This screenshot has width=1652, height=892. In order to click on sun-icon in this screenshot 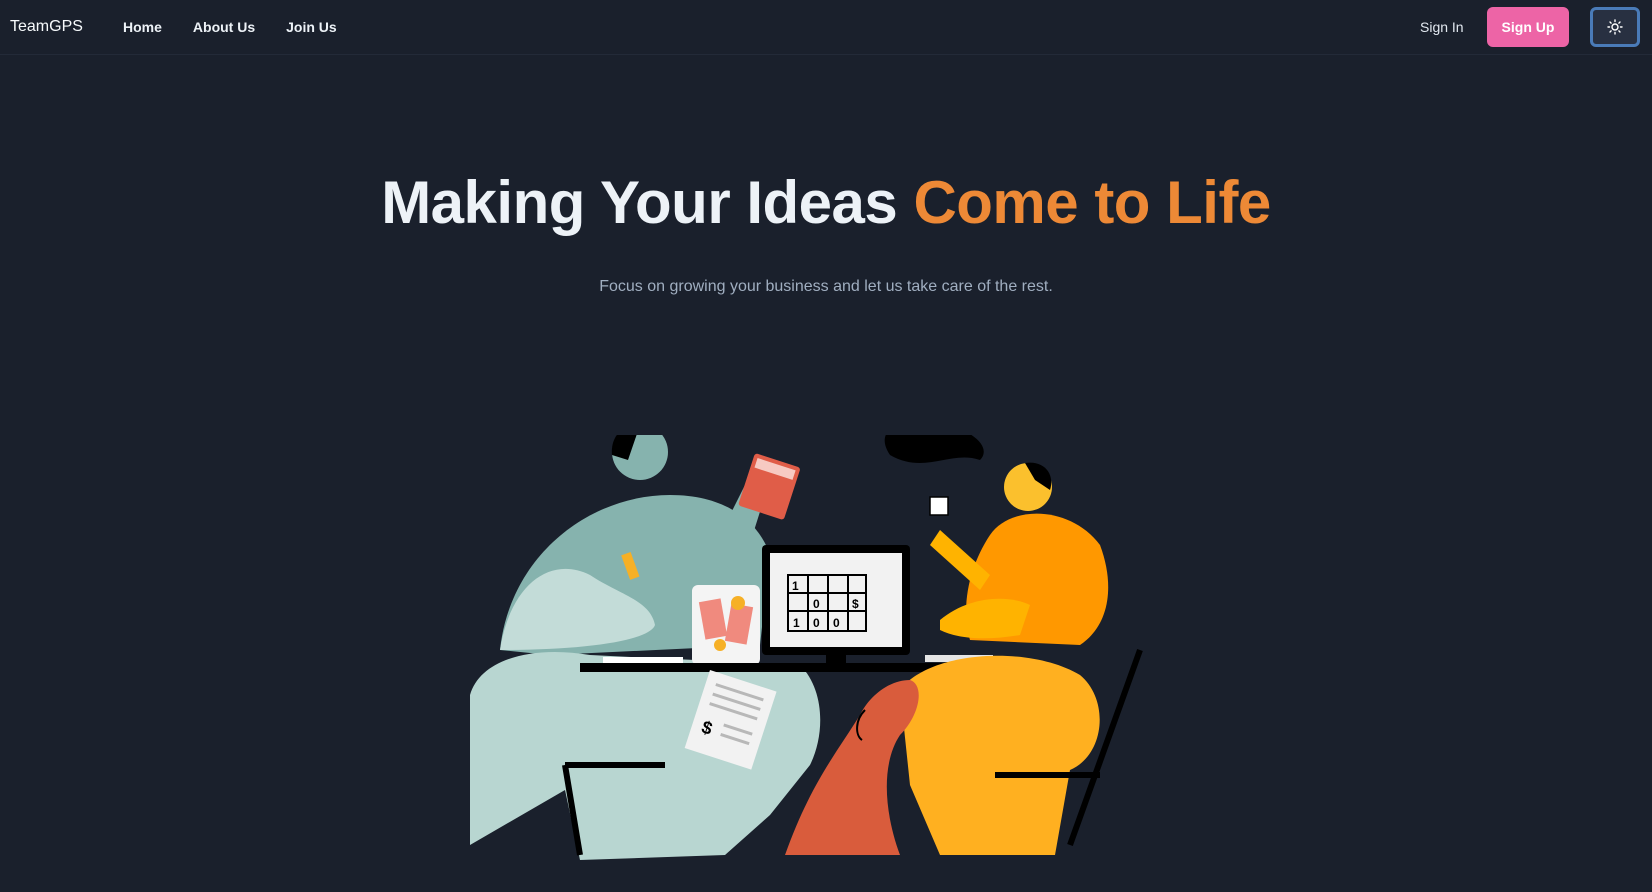, I will do `click(1615, 27)`.